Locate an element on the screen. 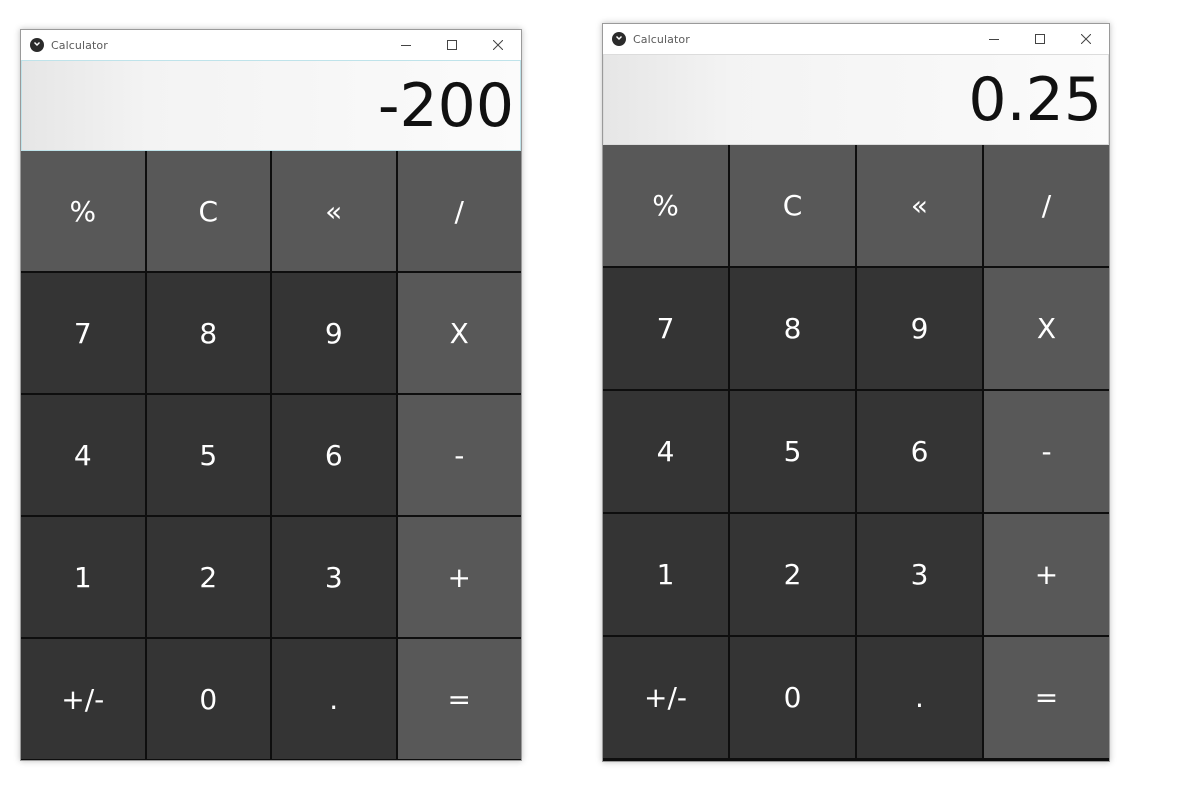  result-display: -200 is located at coordinates (271, 105).